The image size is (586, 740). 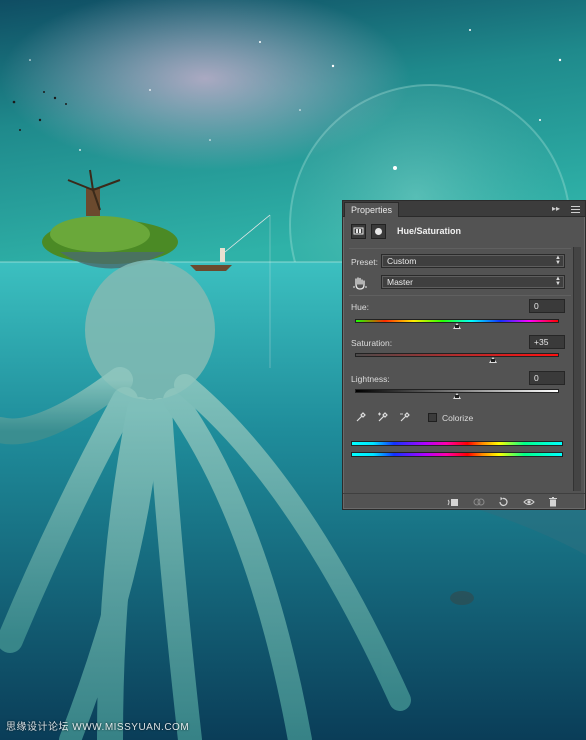 I want to click on collapse-panel-button: ▸▸, so click(x=556, y=209).